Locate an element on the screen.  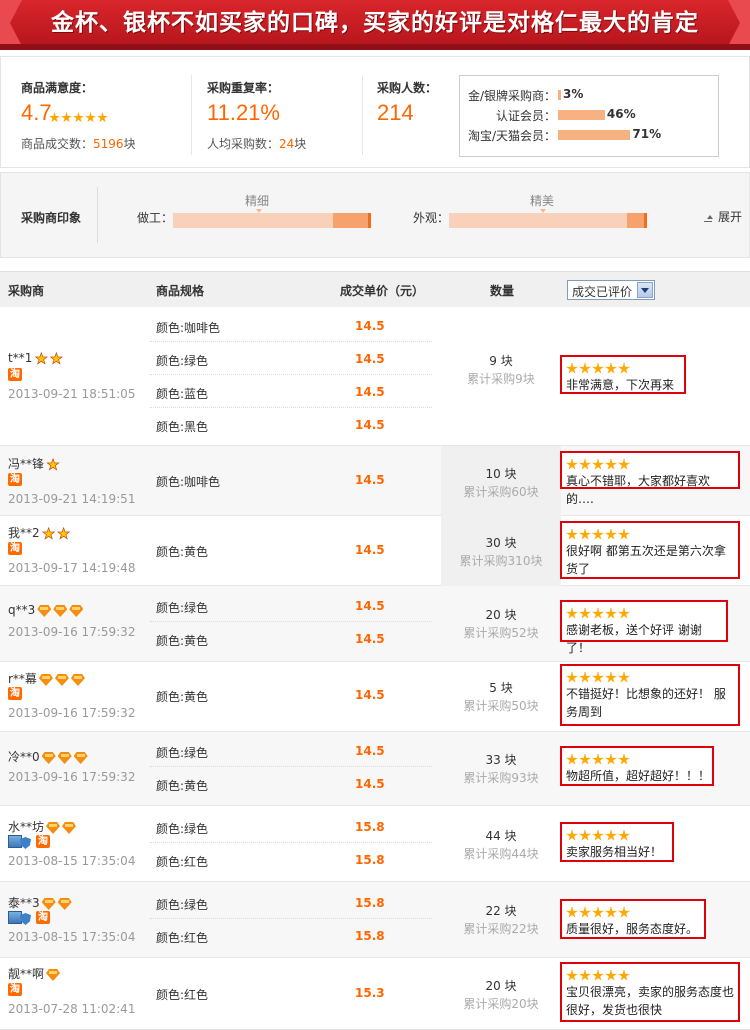
review-box: 感谢老板，送个好评 谢谢了！ is located at coordinates (644, 627).